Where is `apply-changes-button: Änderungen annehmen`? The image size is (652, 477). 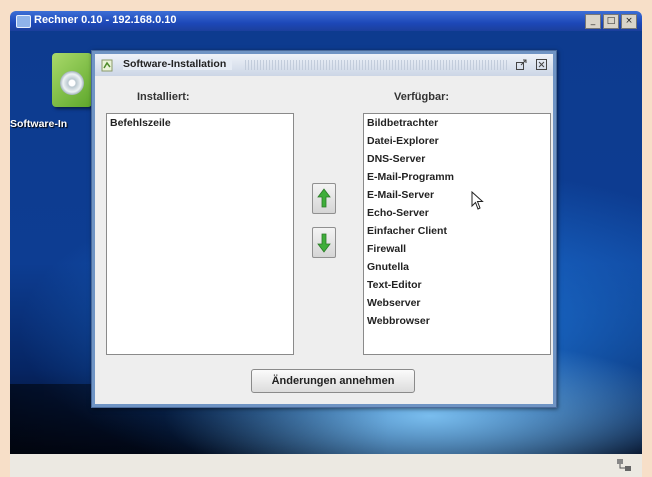
apply-changes-button: Änderungen annehmen is located at coordinates (333, 381).